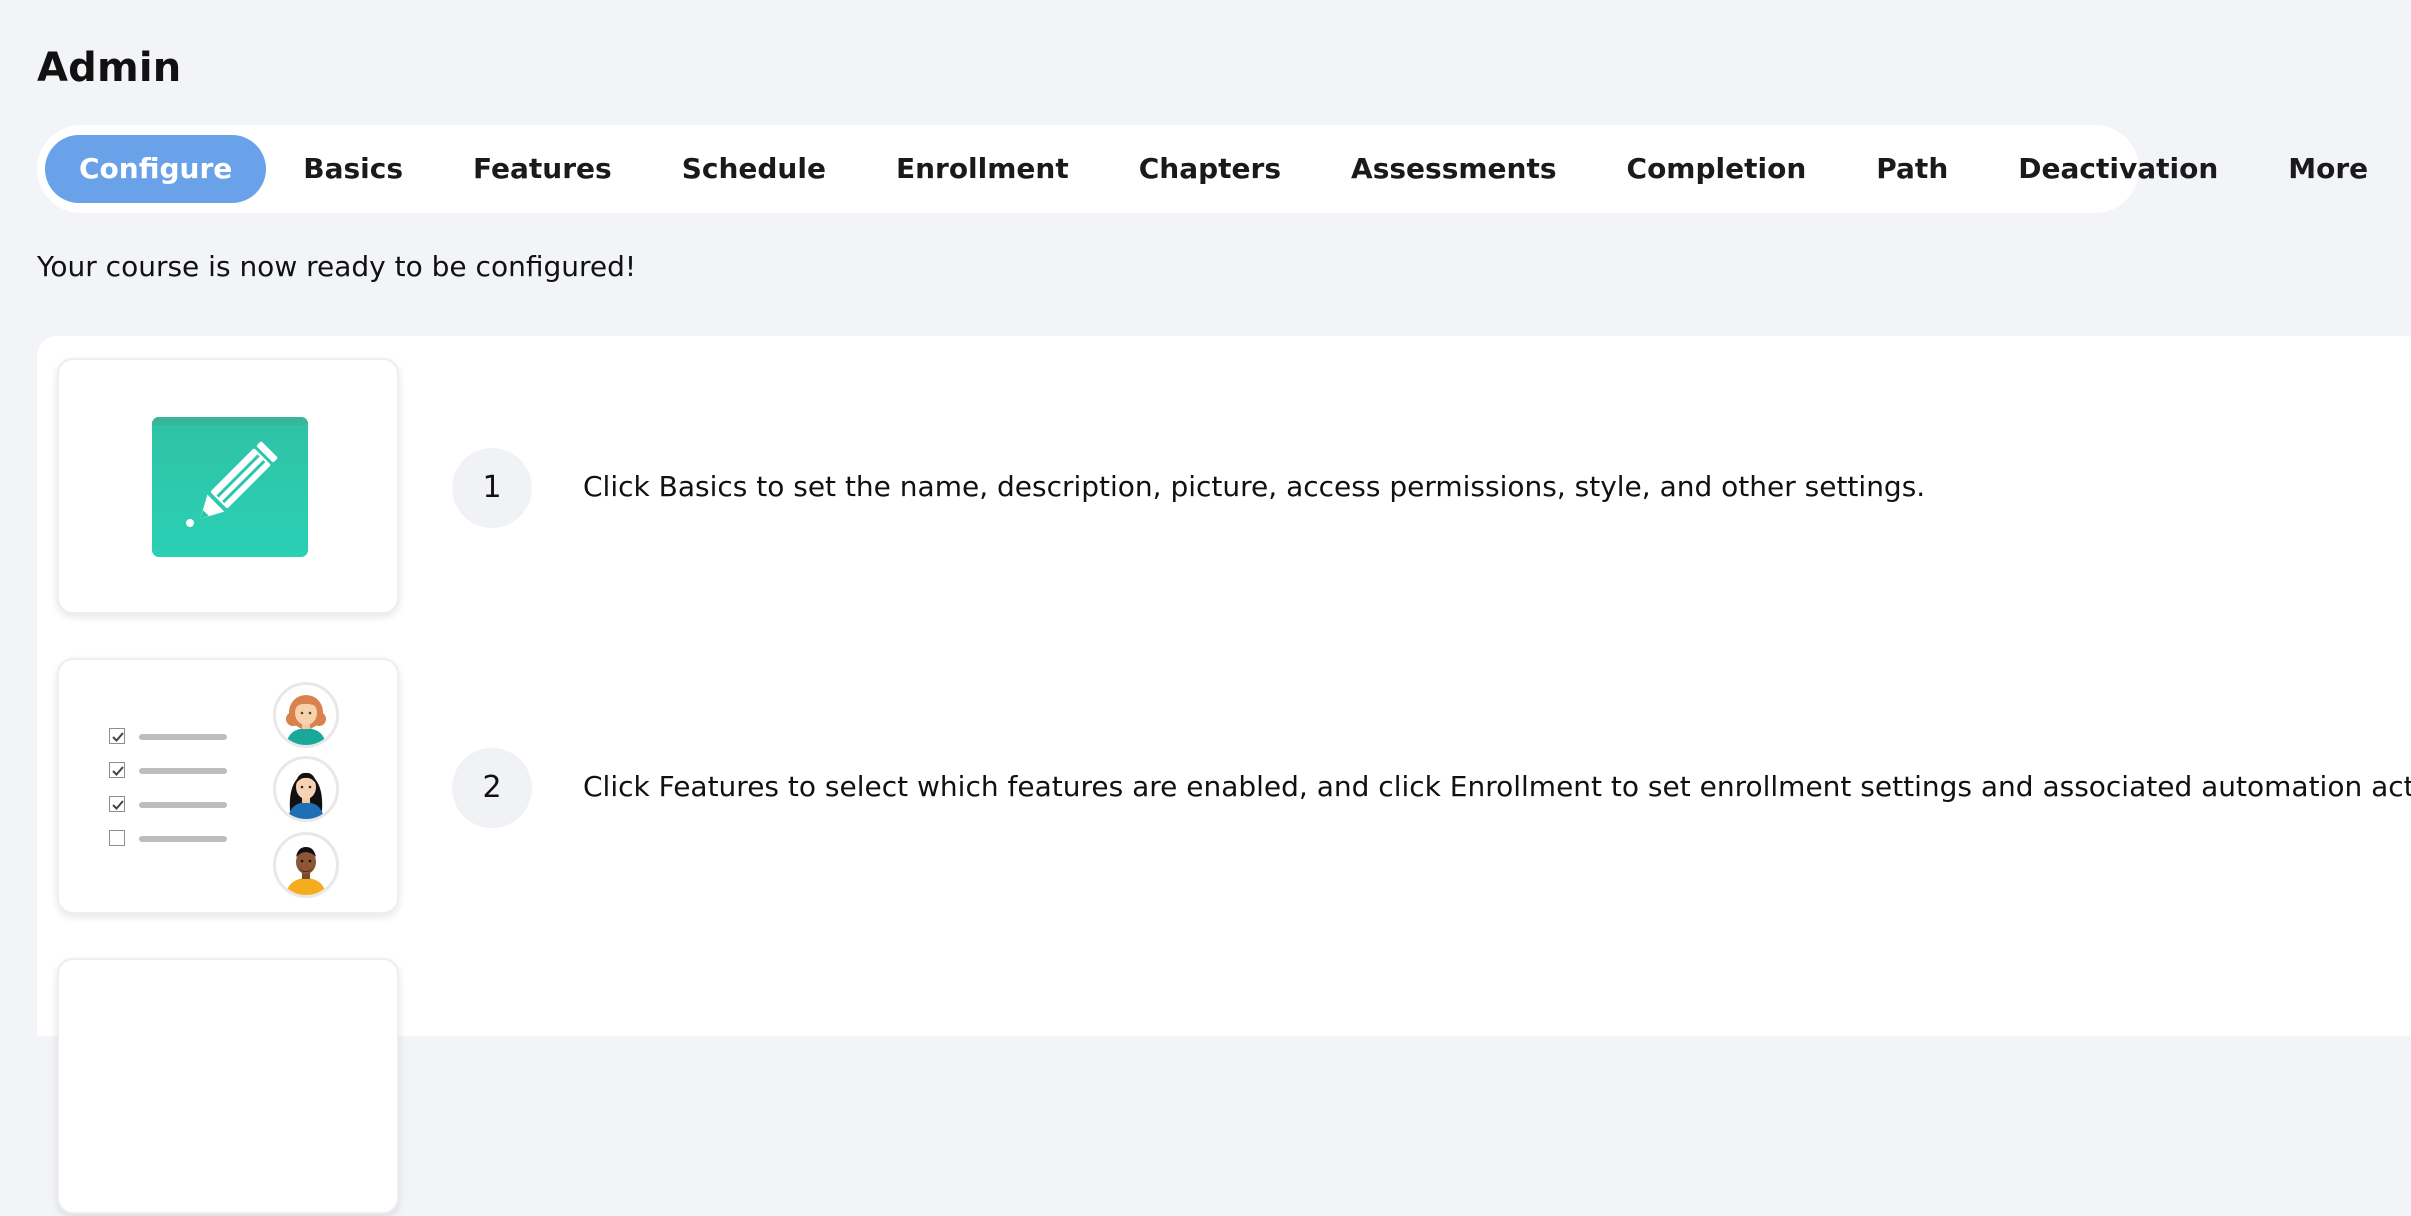 Image resolution: width=2411 pixels, height=1216 pixels. Describe the element at coordinates (982, 169) in the screenshot. I see `tab-enrollment: Enrollment` at that location.